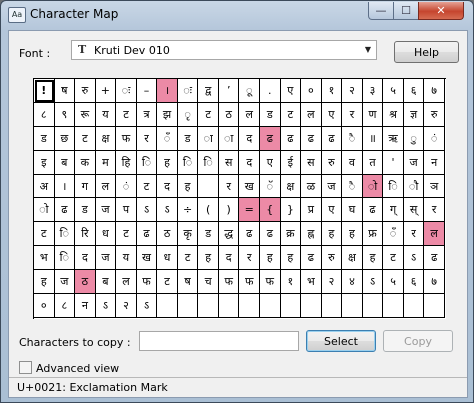  Describe the element at coordinates (65, 306) in the screenshot. I see `character-cell: ८` at that location.